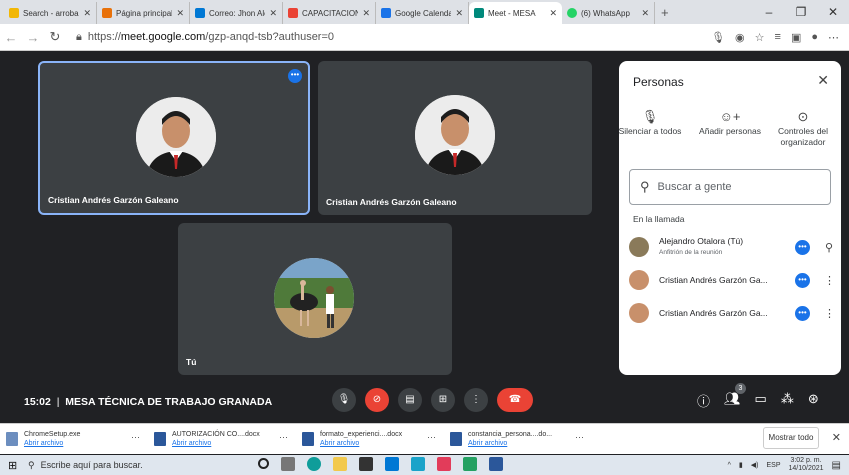  I want to click on participant-tile: Cristian Andrés Garzón Galeano, so click(455, 138).